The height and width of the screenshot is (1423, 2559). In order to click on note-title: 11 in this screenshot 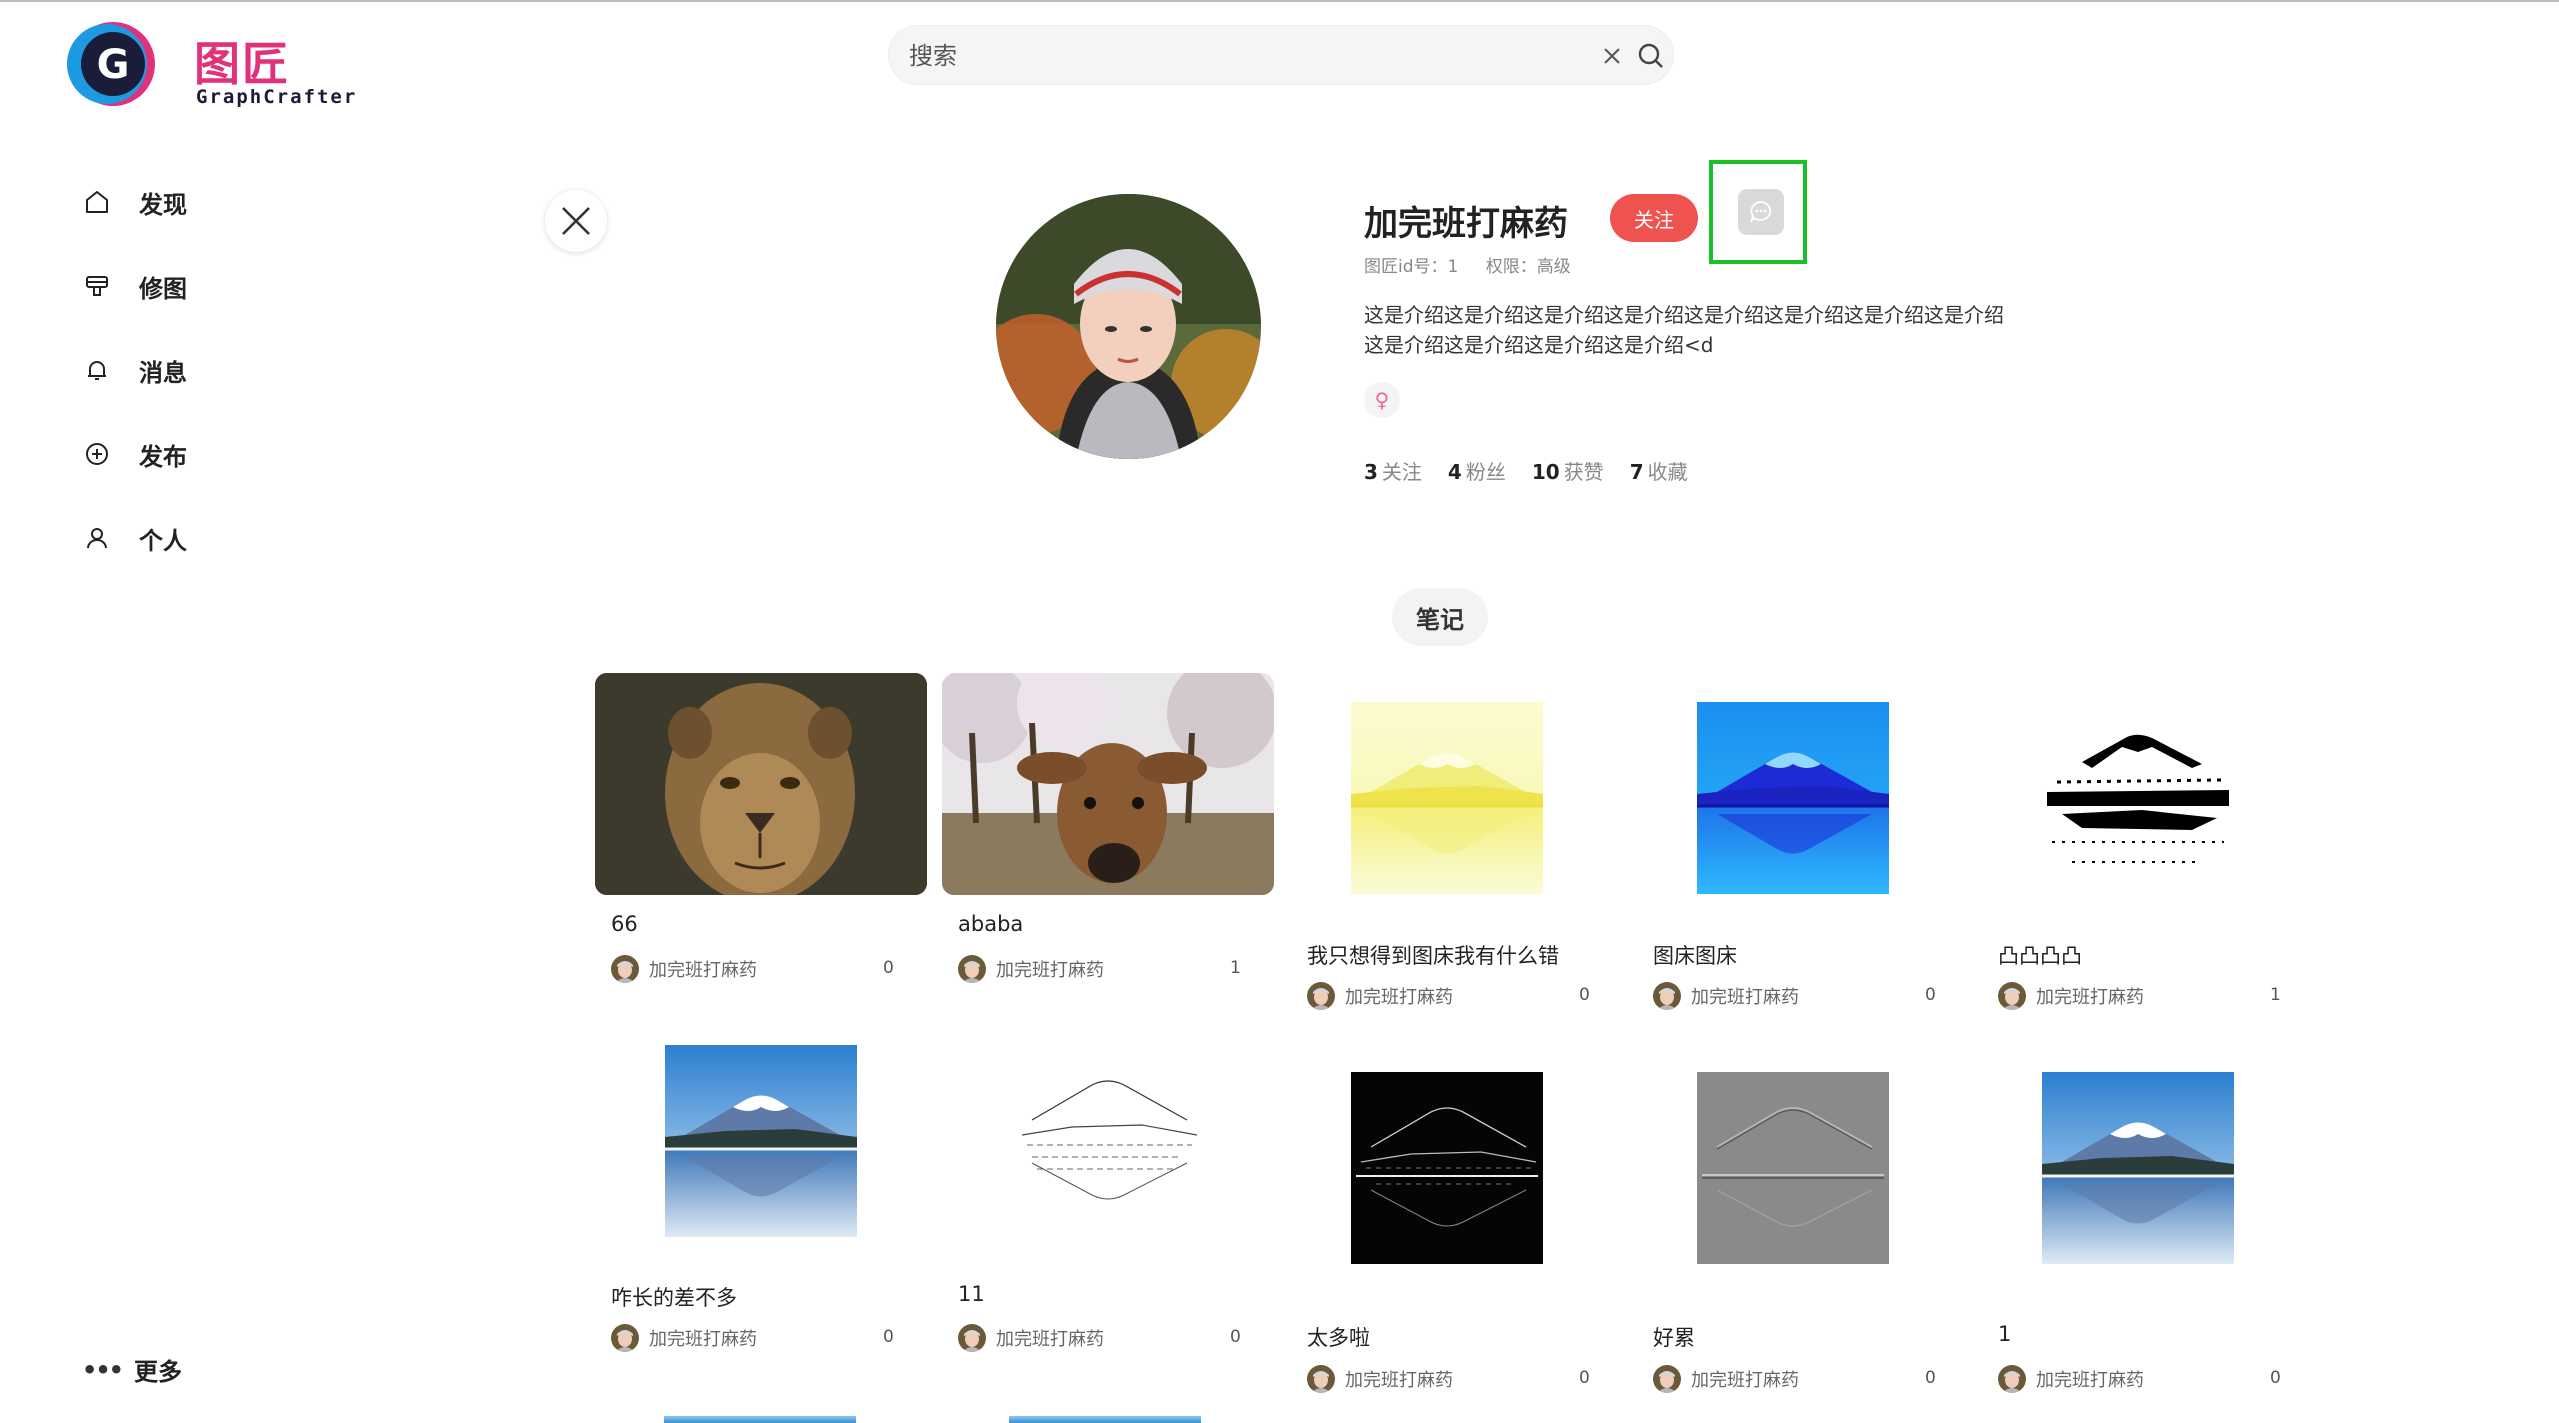, I will do `click(971, 1294)`.